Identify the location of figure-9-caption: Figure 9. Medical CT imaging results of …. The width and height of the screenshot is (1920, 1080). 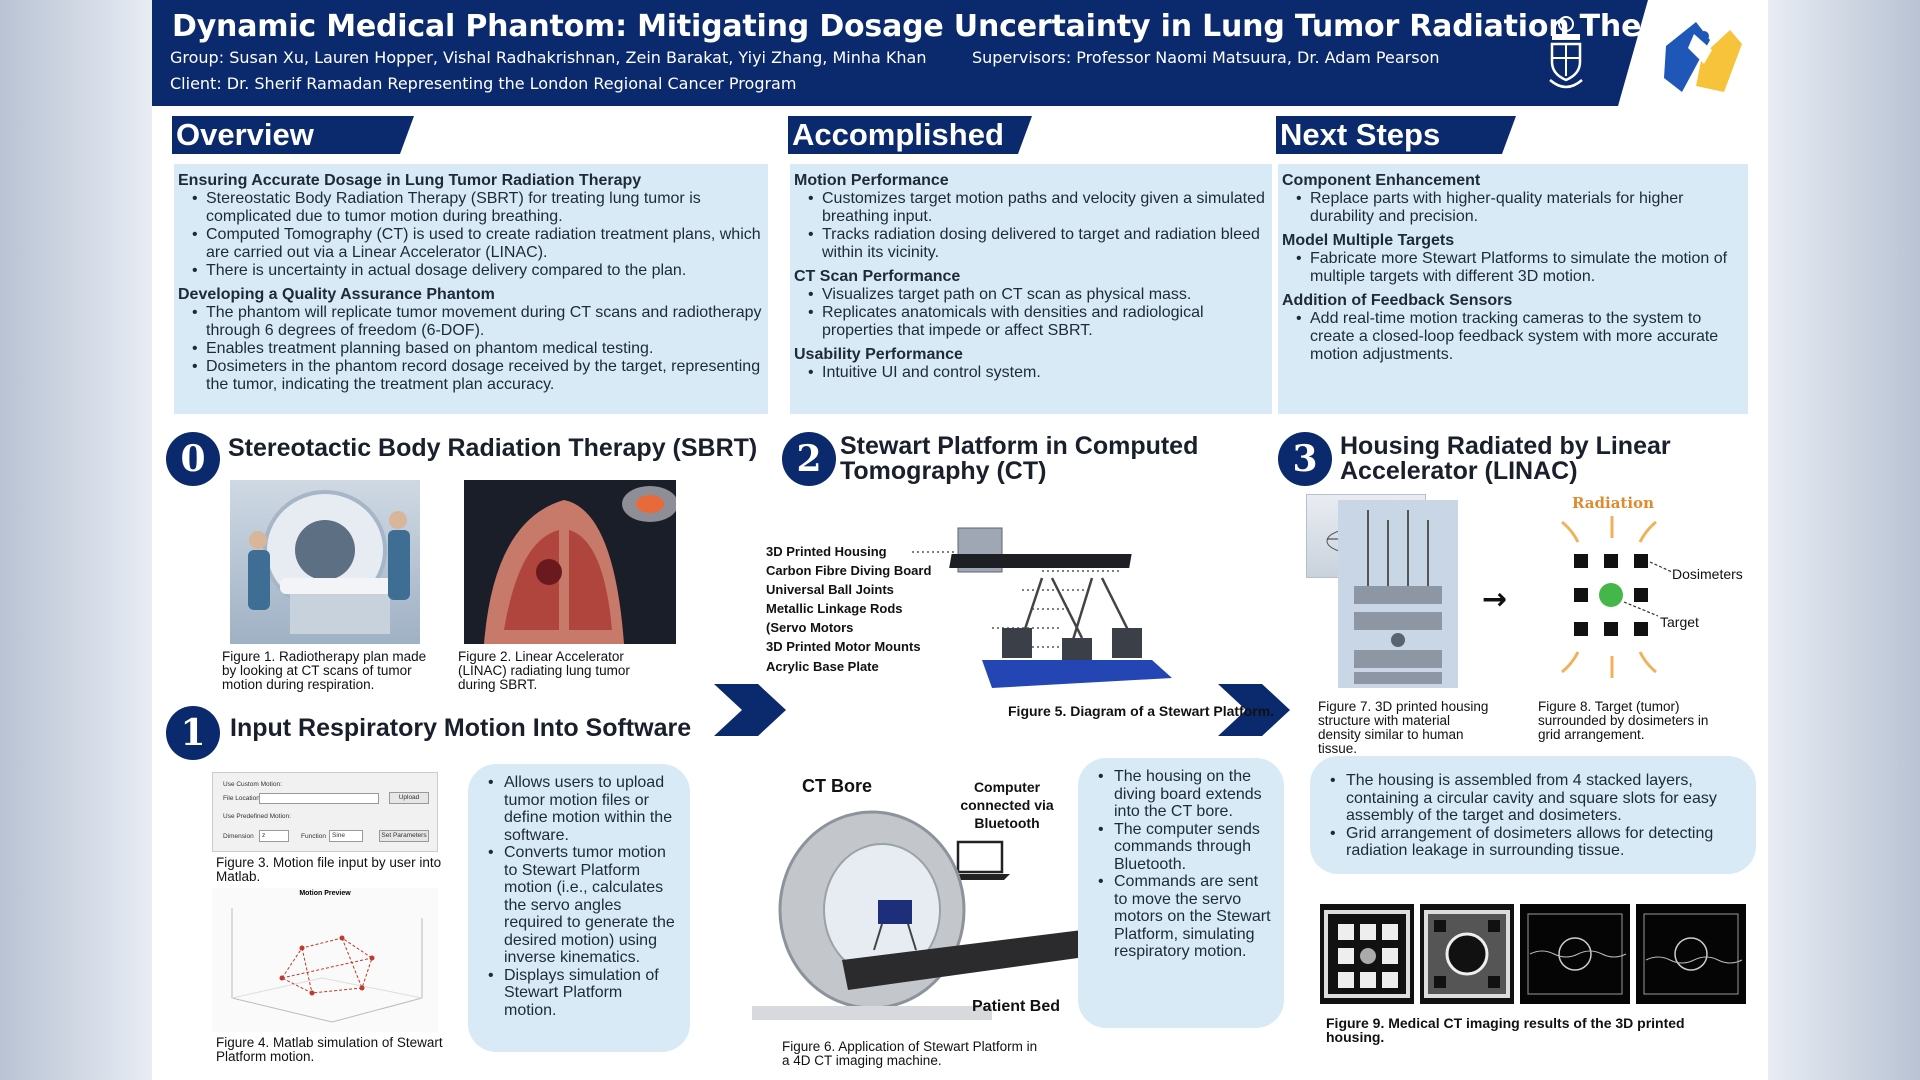
(1505, 1030).